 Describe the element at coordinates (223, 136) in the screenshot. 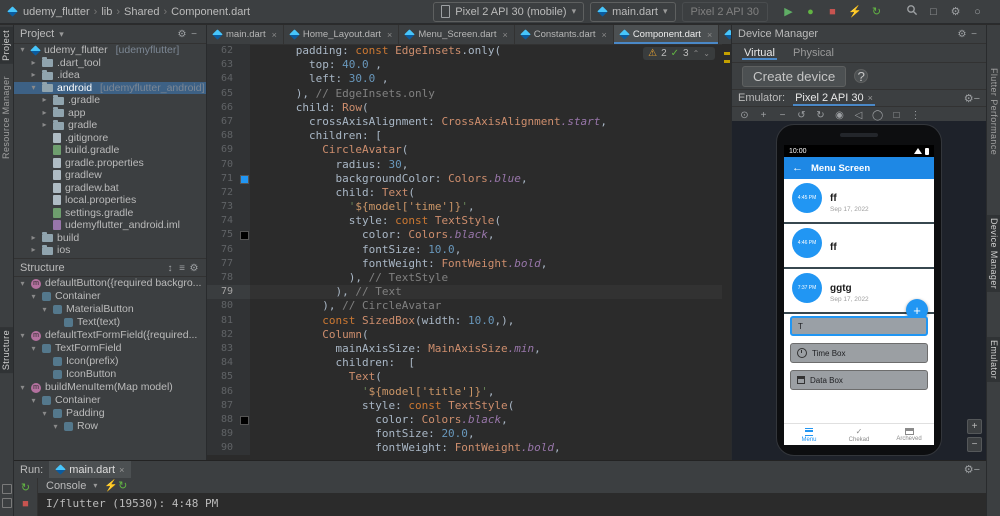

I see `line-number: 68` at that location.